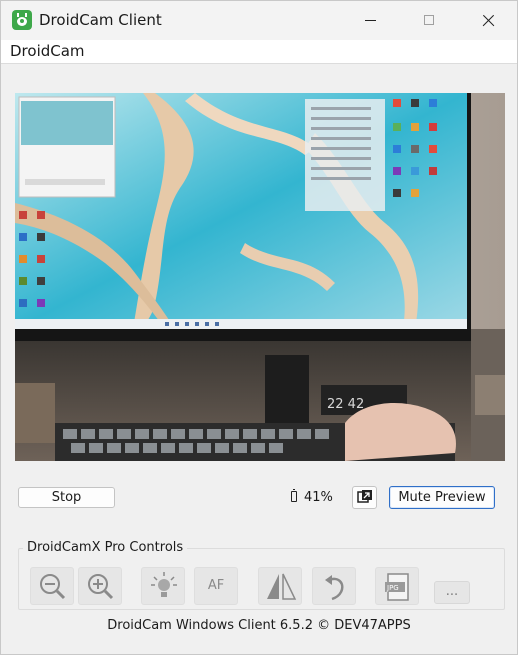 The width and height of the screenshot is (518, 655). I want to click on zoom-in-icon, so click(101, 587).